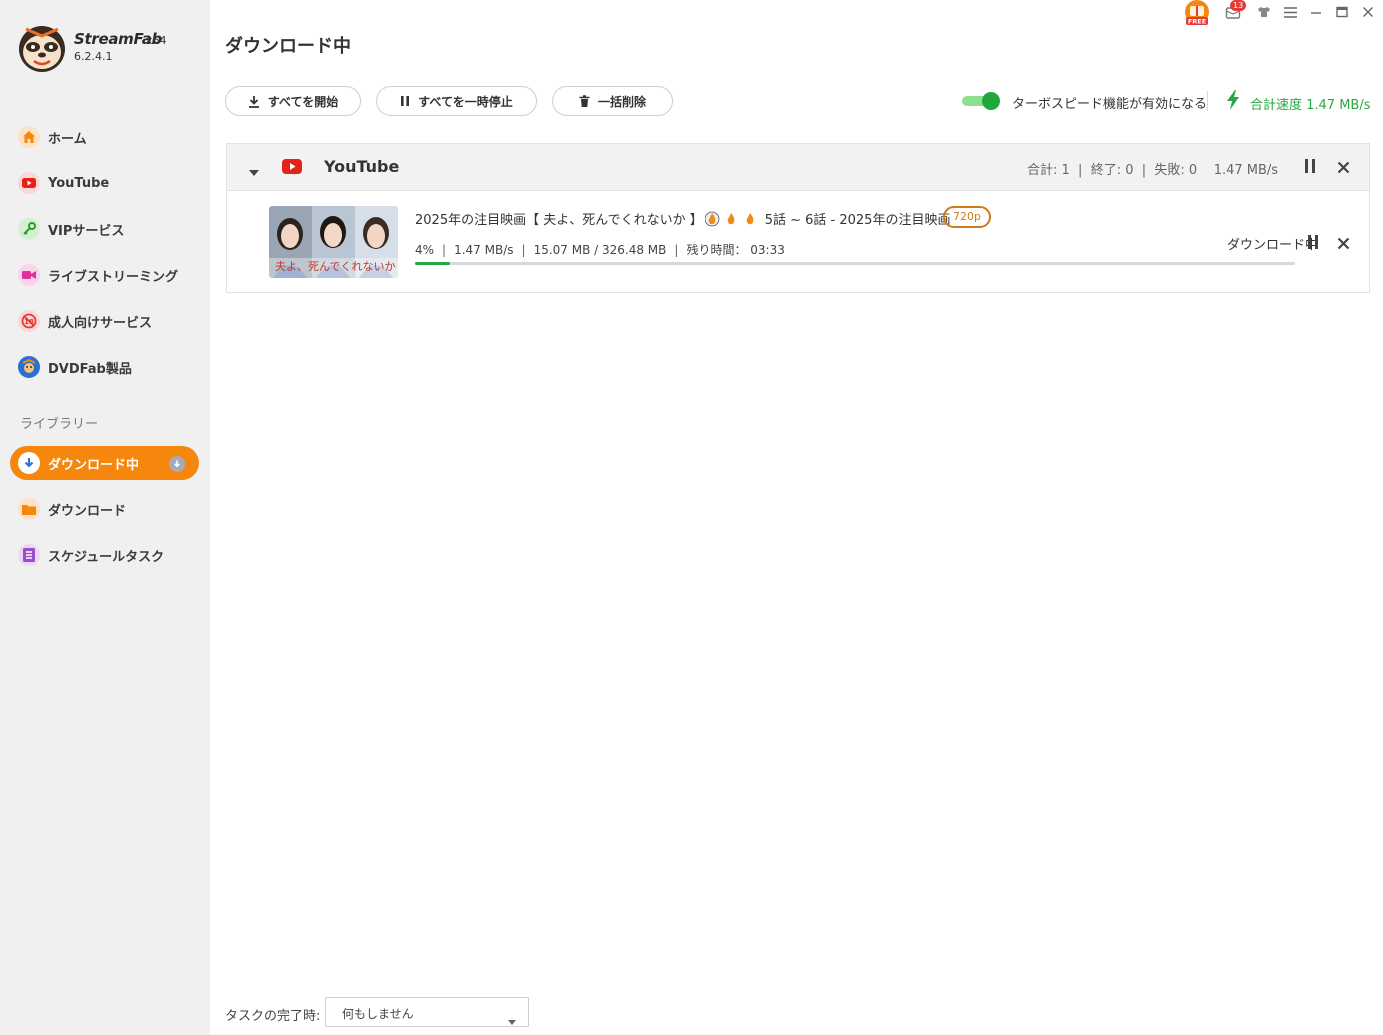 The height and width of the screenshot is (1035, 1383). I want to click on svg-text: 18, so click(29, 322).